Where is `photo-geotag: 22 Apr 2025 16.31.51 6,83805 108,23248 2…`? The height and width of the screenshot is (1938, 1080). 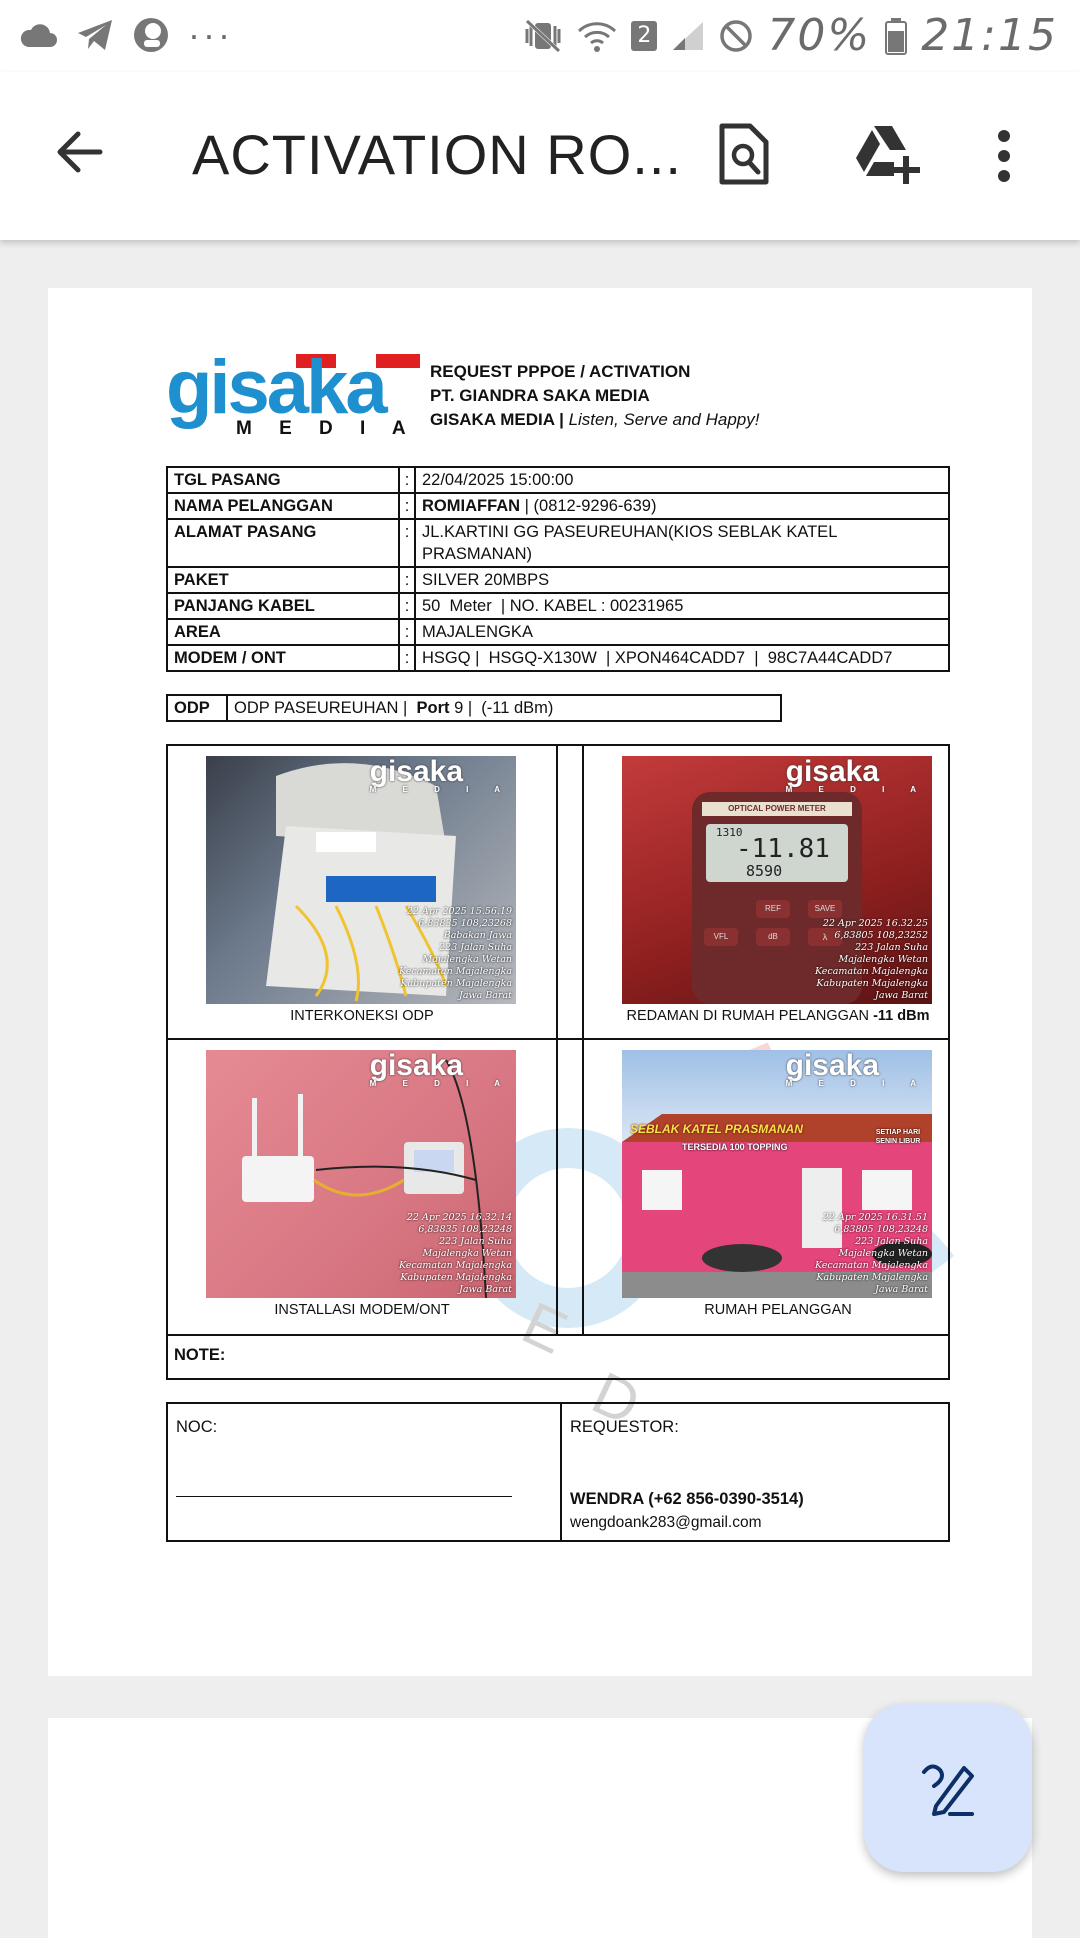 photo-geotag: 22 Apr 2025 16.31.51 6,83805 108,23248 2… is located at coordinates (871, 1254).